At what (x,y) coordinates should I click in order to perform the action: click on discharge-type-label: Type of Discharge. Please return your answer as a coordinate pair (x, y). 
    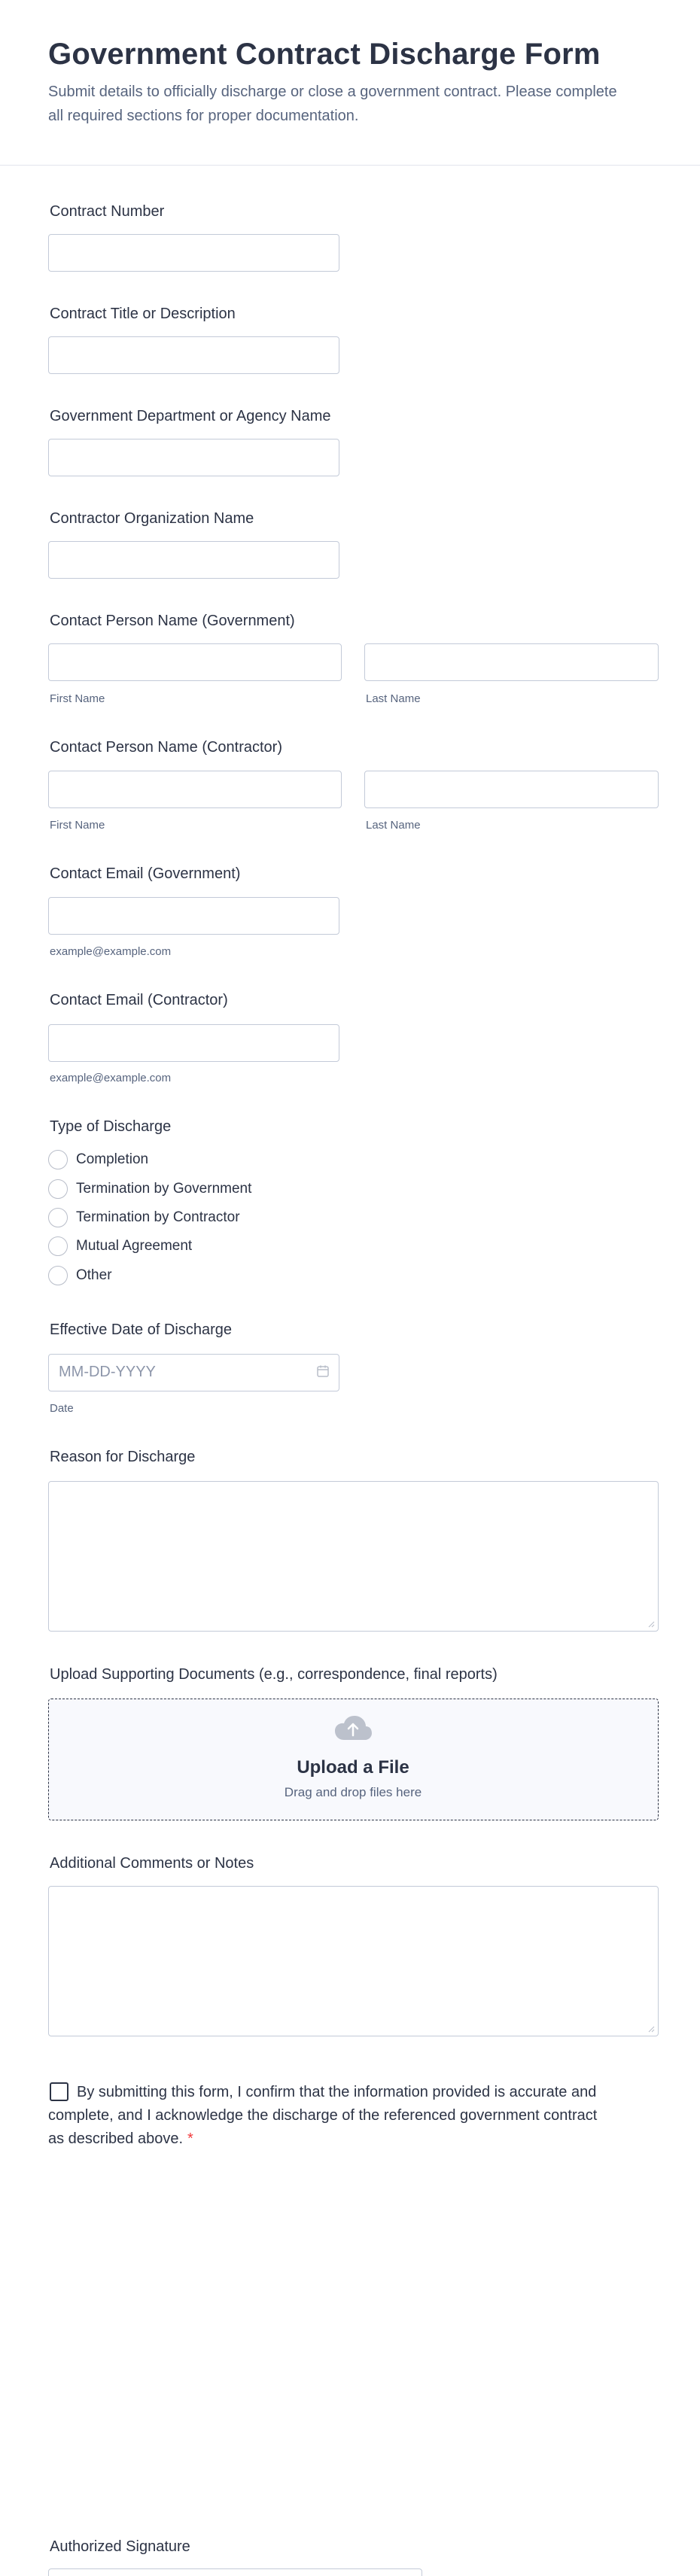
    Looking at the image, I should click on (111, 1126).